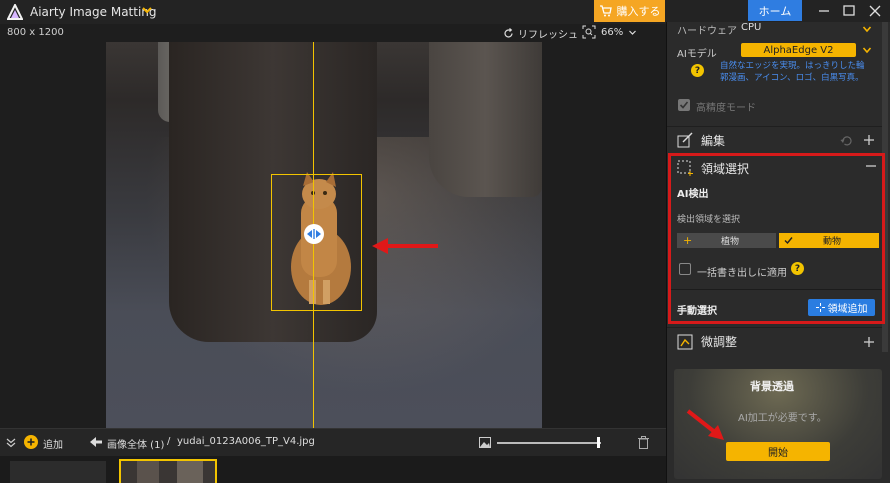 This screenshot has height=483, width=890. Describe the element at coordinates (772, 386) in the screenshot. I see `bg-card-title: 背景透過` at that location.